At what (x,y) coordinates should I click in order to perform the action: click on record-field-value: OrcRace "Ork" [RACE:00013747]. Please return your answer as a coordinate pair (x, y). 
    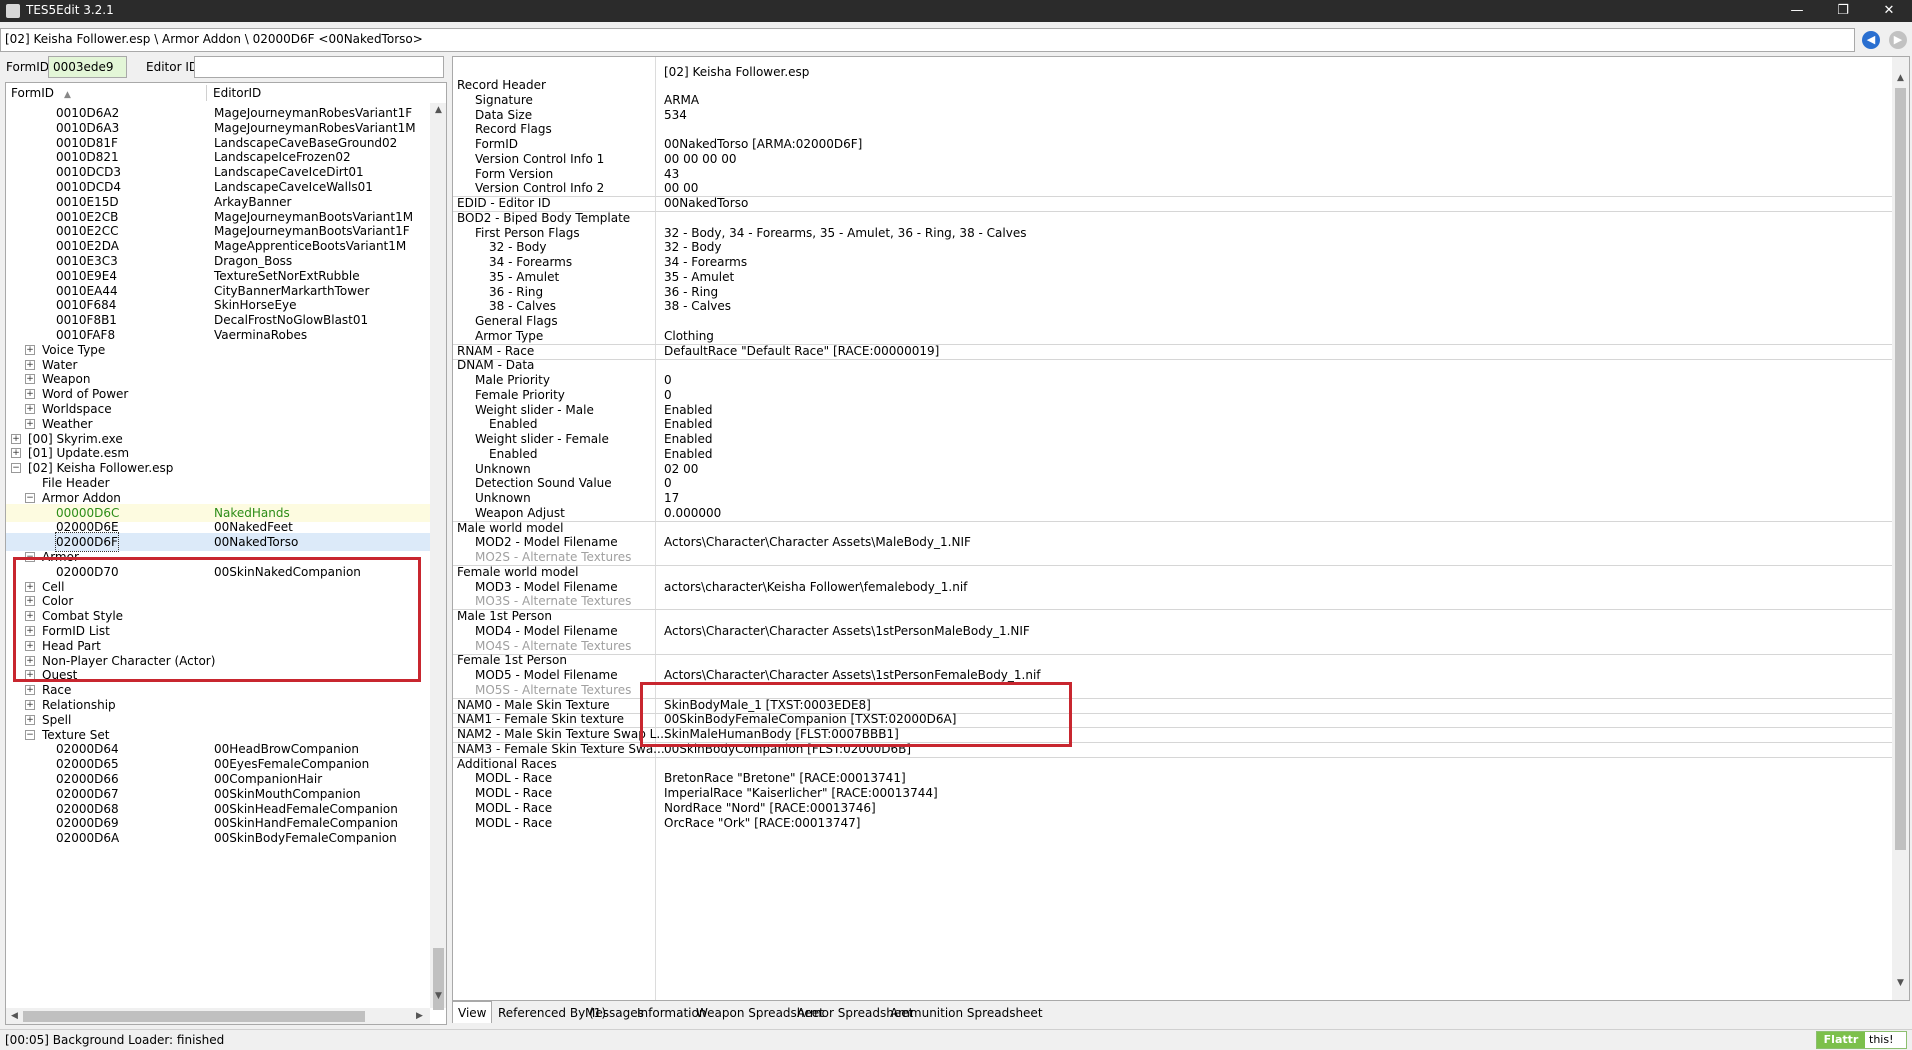
    Looking at the image, I should click on (762, 822).